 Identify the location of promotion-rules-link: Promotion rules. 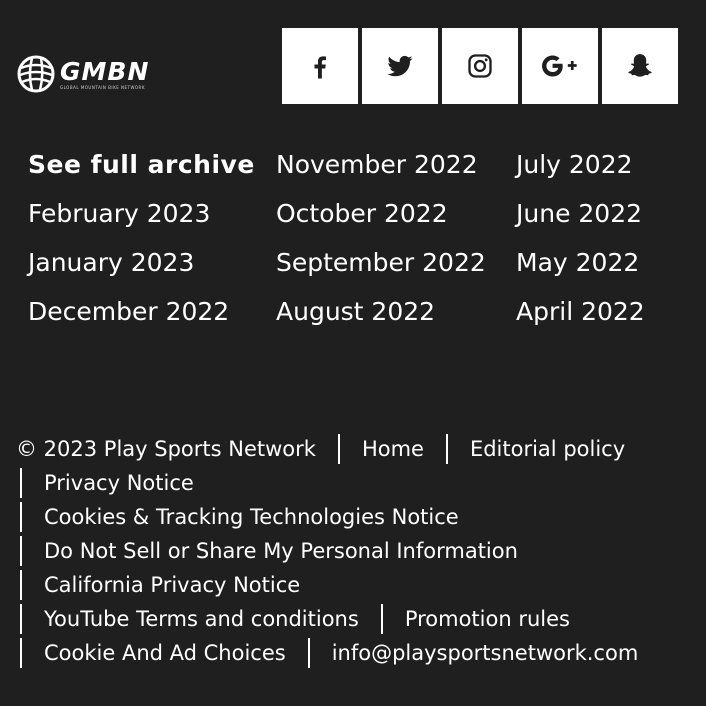
(487, 619).